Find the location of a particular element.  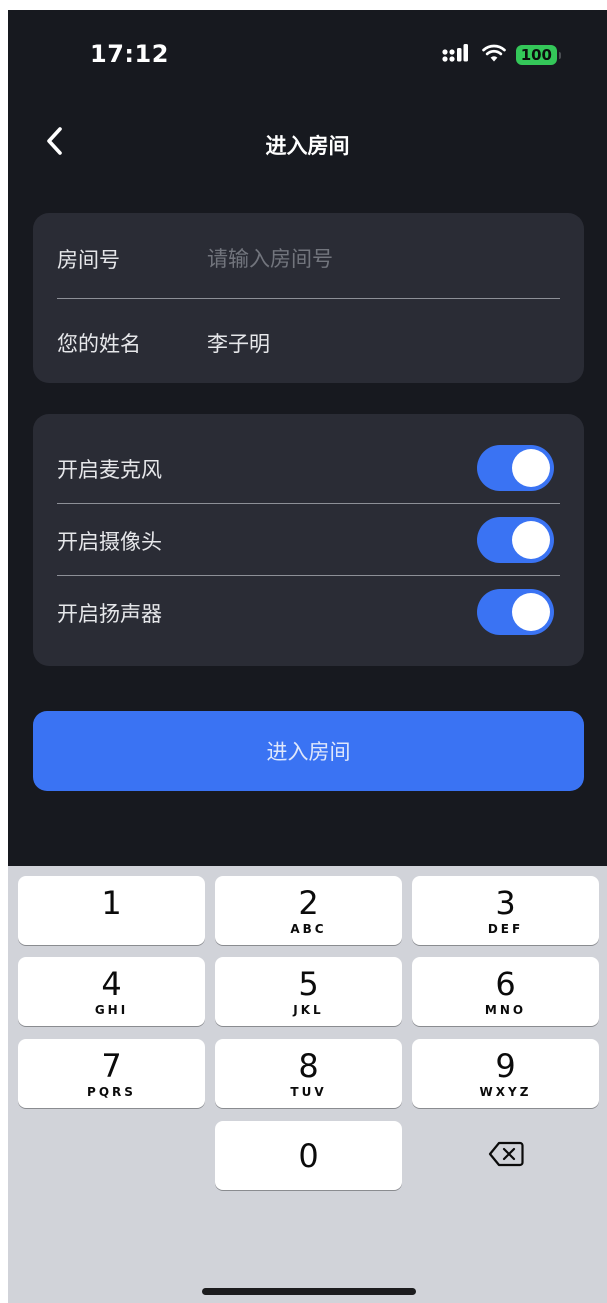

key-letters: ABC is located at coordinates (308, 928).